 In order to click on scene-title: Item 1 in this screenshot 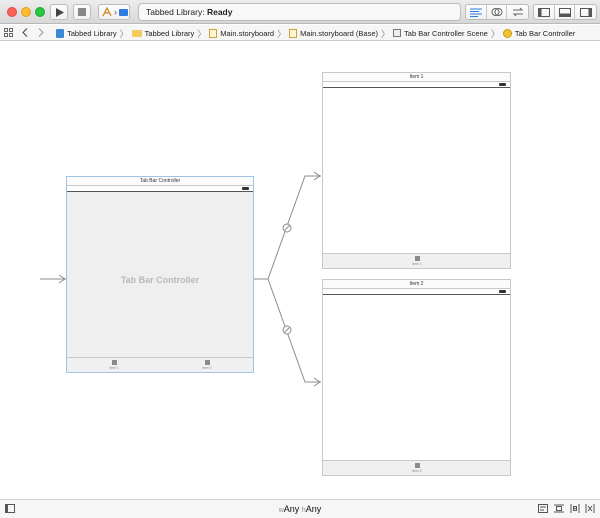, I will do `click(416, 77)`.